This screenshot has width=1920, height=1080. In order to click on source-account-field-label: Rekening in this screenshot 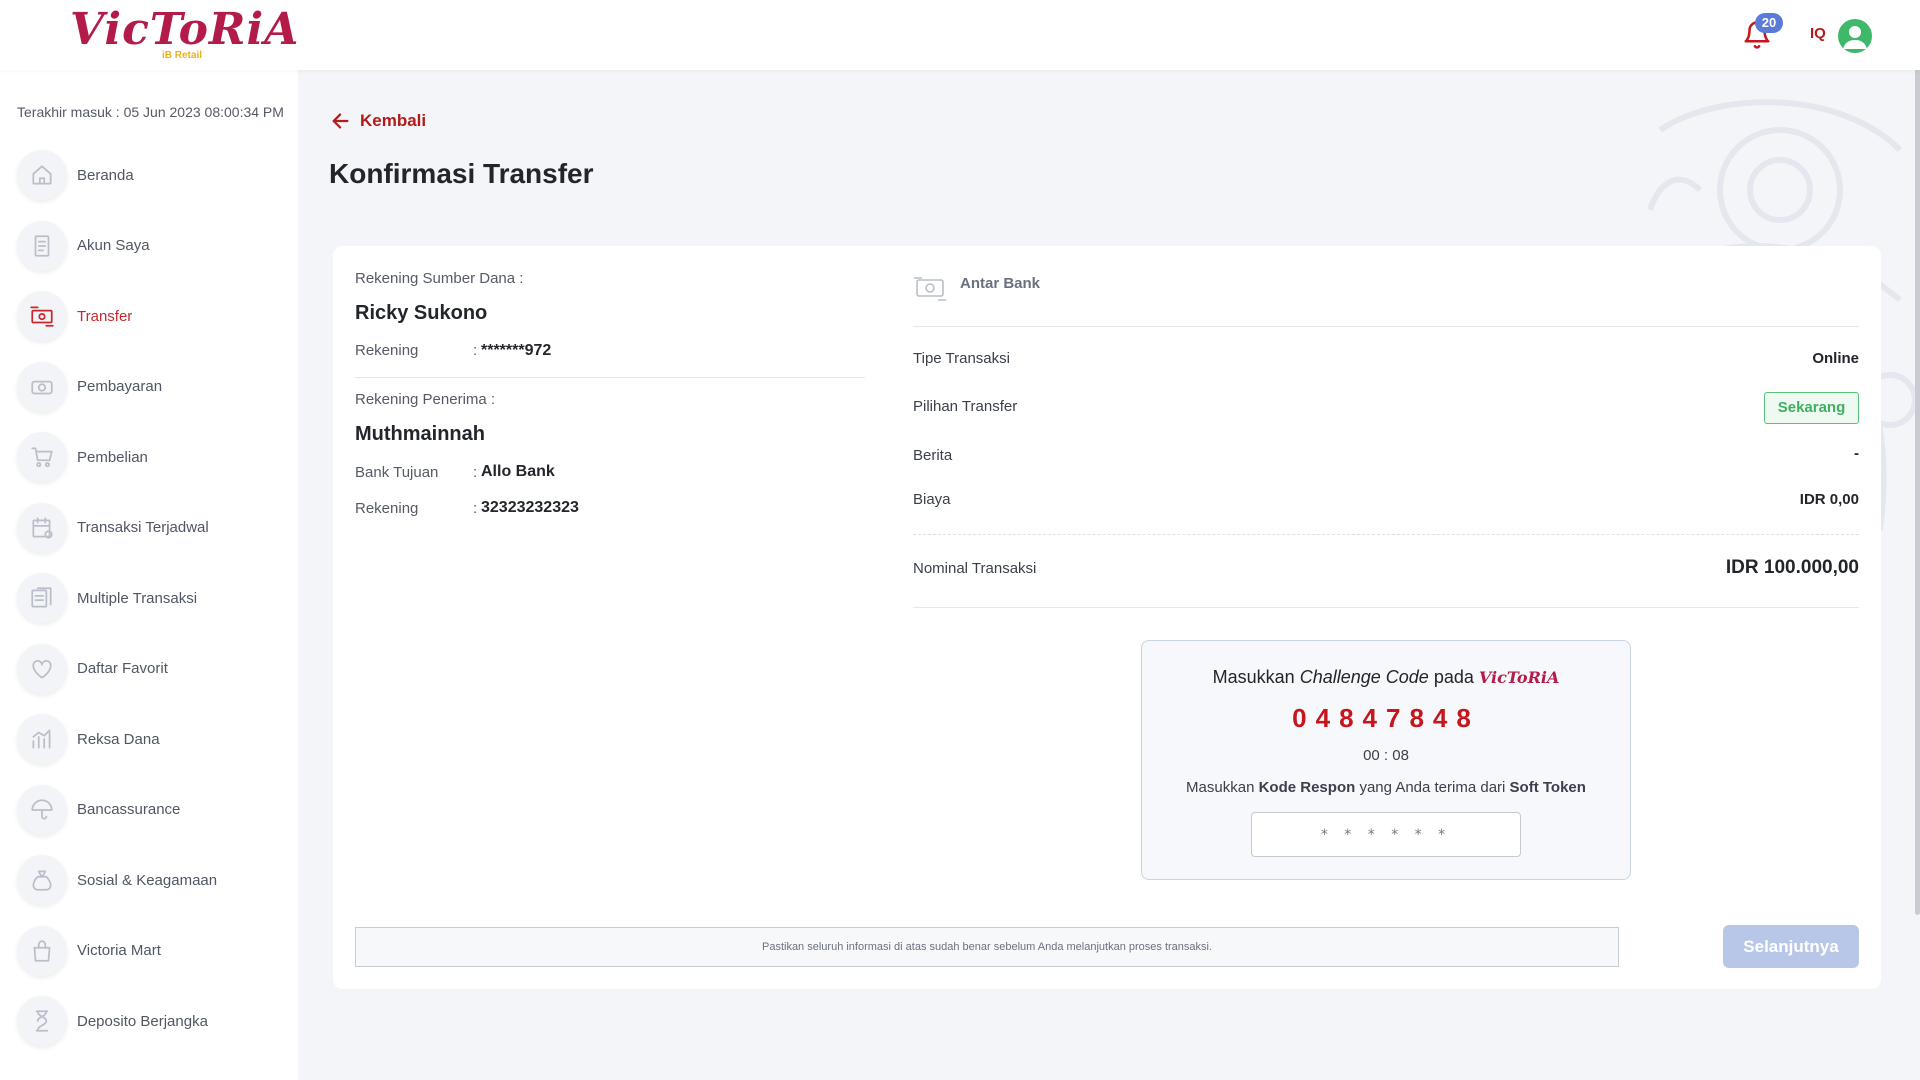, I will do `click(387, 350)`.